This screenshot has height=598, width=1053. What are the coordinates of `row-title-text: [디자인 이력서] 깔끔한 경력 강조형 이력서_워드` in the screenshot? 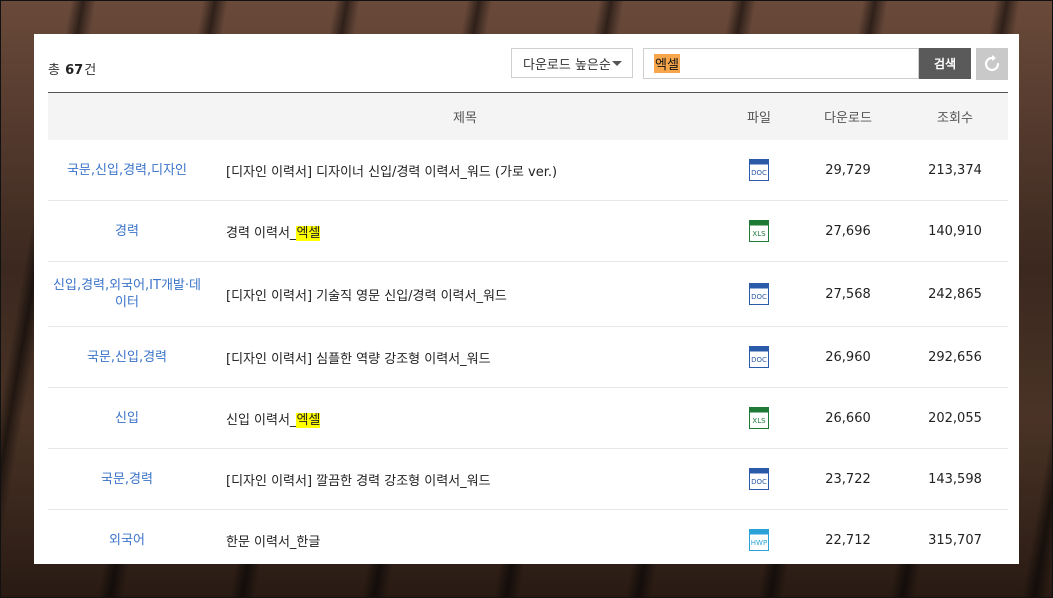 It's located at (358, 481).